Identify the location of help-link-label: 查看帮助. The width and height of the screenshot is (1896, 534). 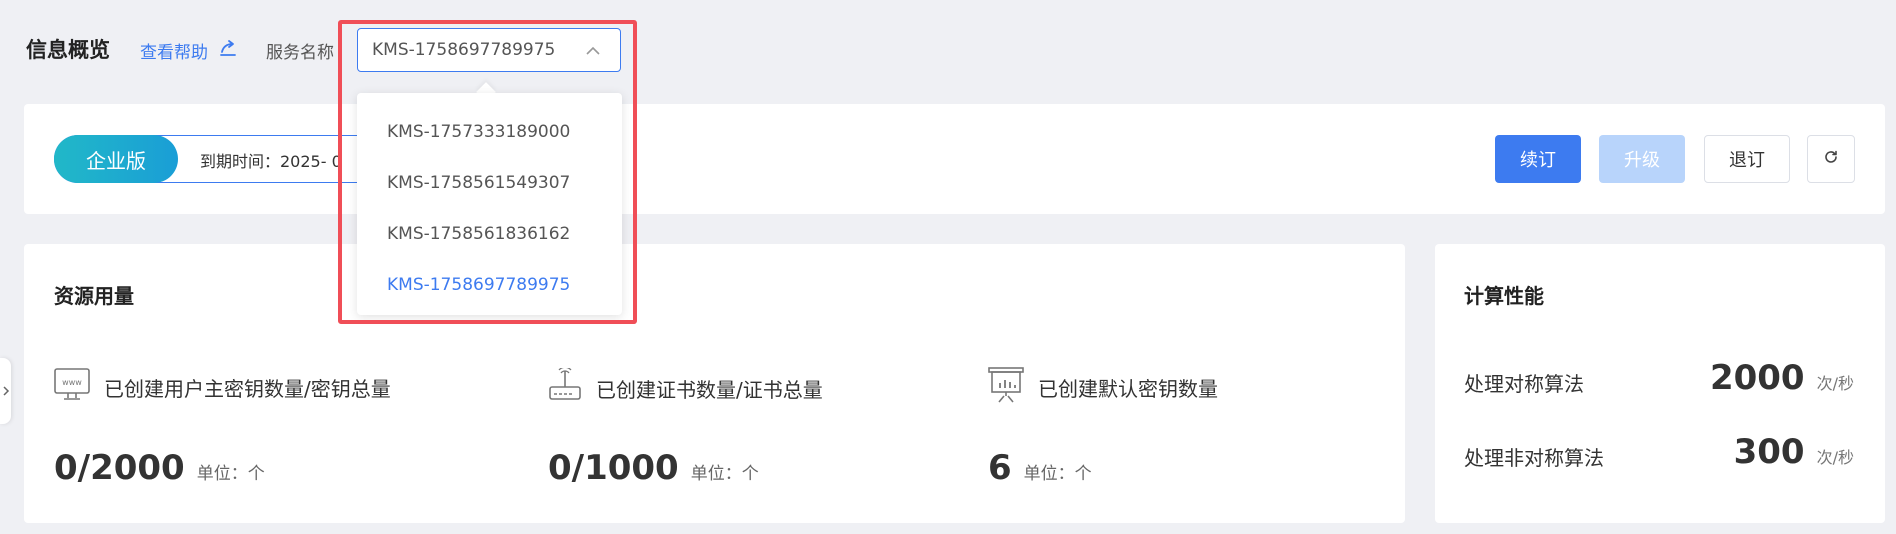
(174, 53).